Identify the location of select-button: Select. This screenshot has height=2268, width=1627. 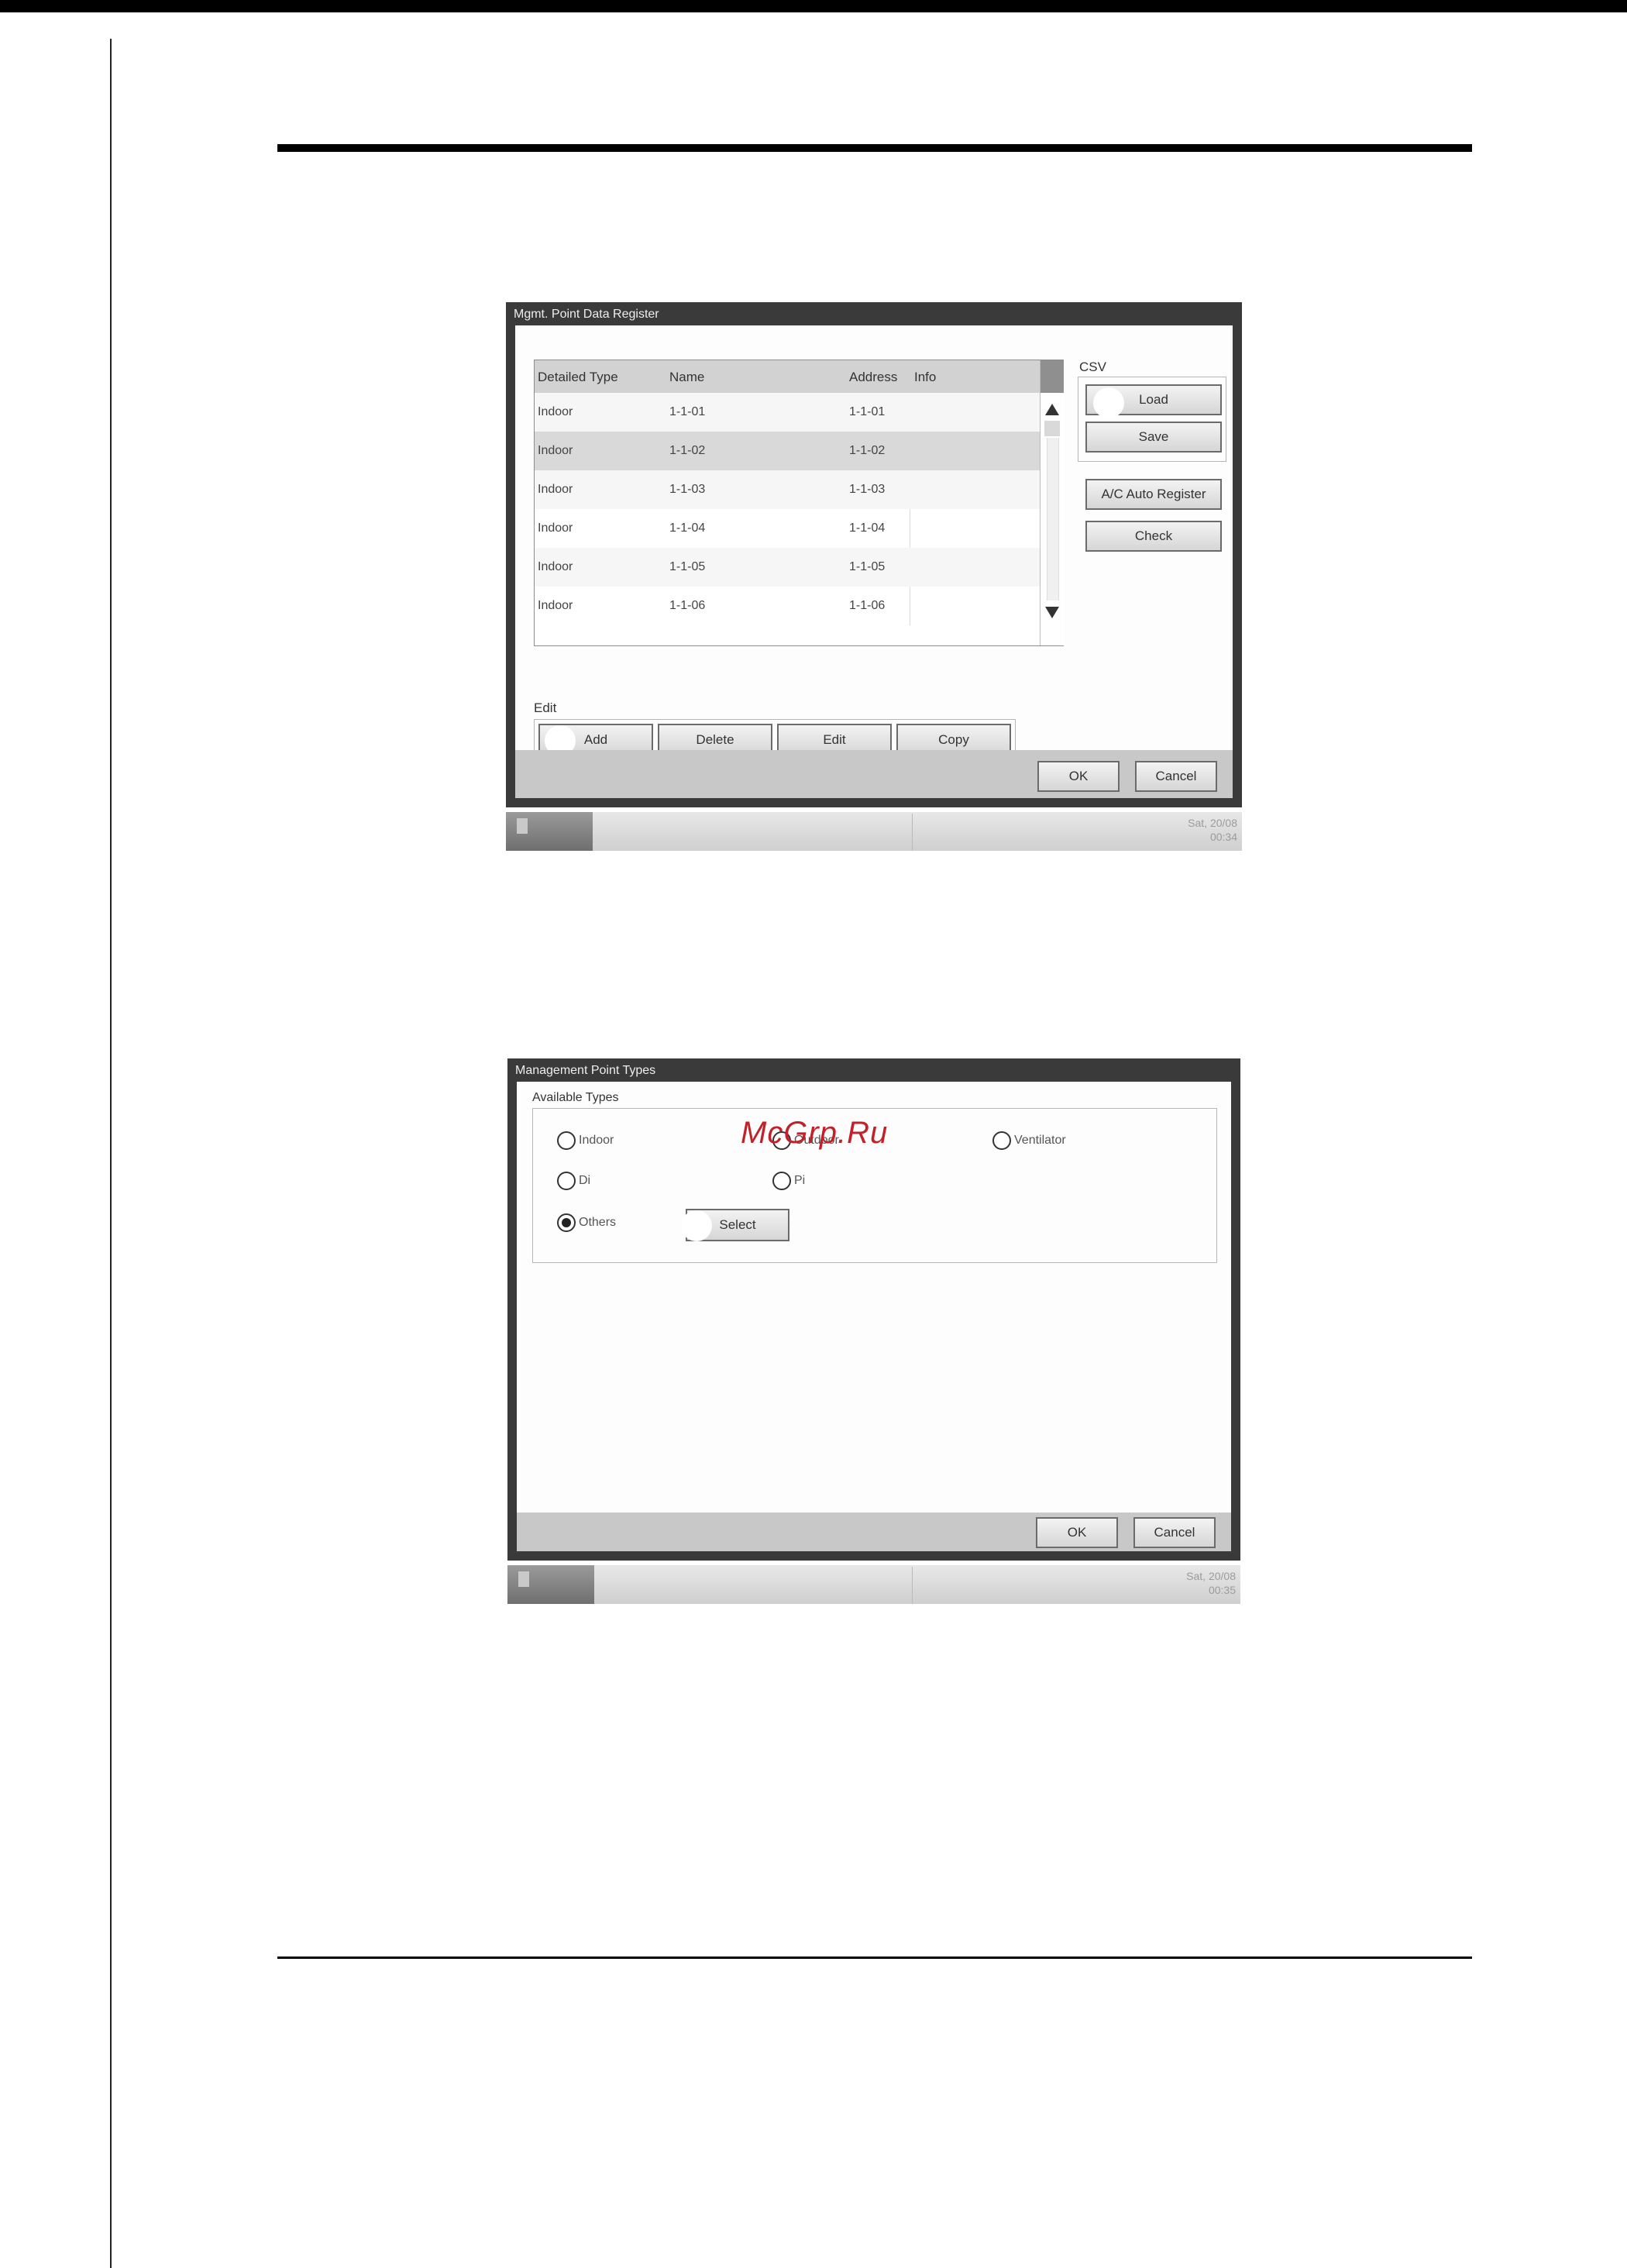
(735, 1225).